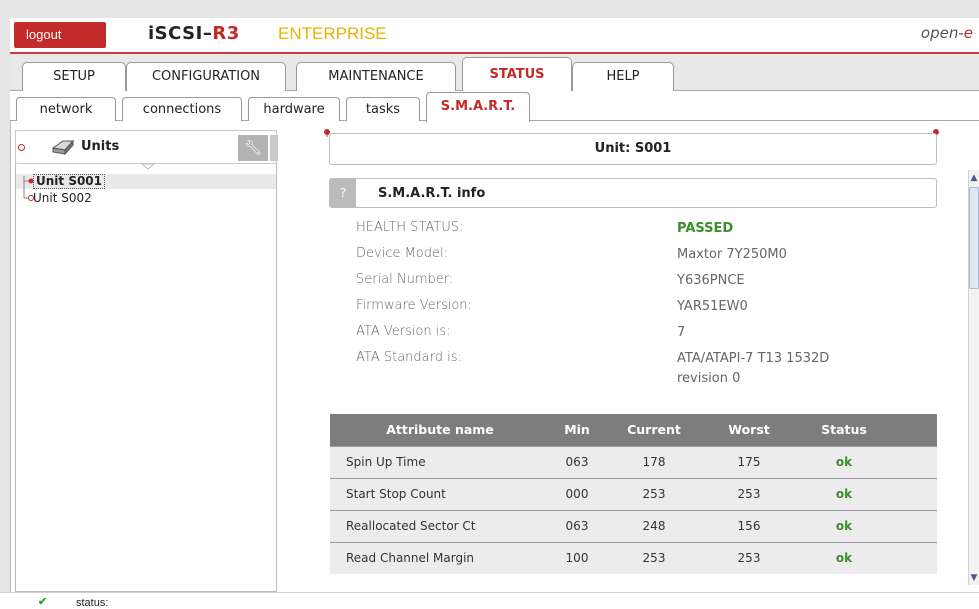 The height and width of the screenshot is (609, 979). What do you see at coordinates (681, 332) in the screenshot?
I see `ata-version-value: 7` at bounding box center [681, 332].